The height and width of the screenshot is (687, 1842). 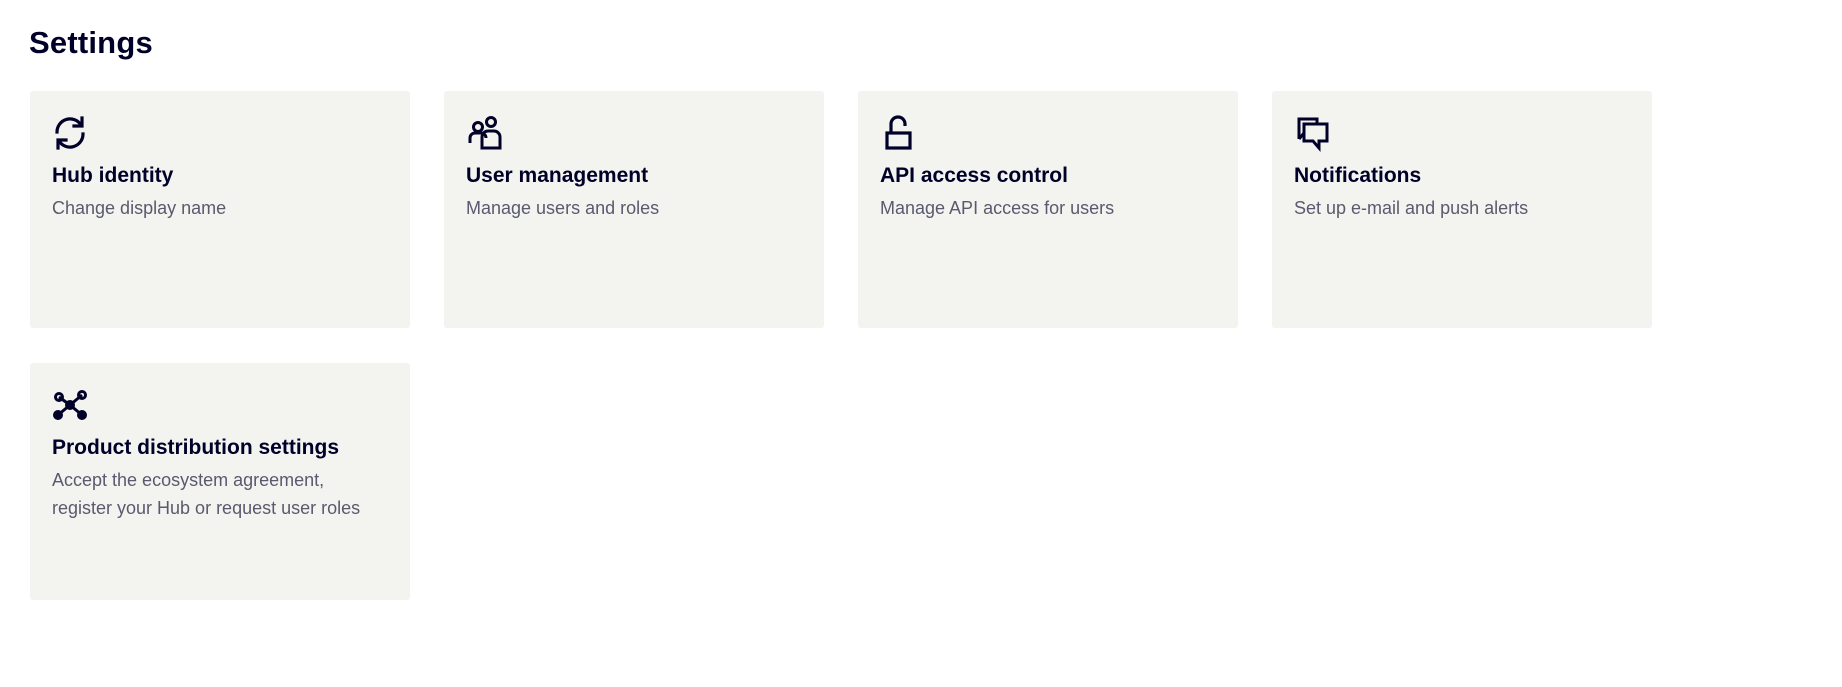 I want to click on users-icon, so click(x=484, y=133).